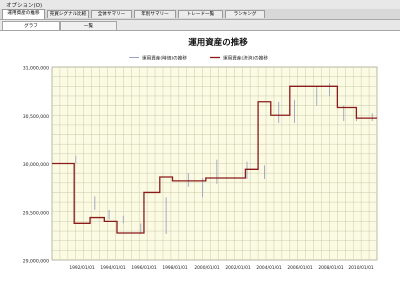  I want to click on subtab-list: 一覧, so click(88, 25).